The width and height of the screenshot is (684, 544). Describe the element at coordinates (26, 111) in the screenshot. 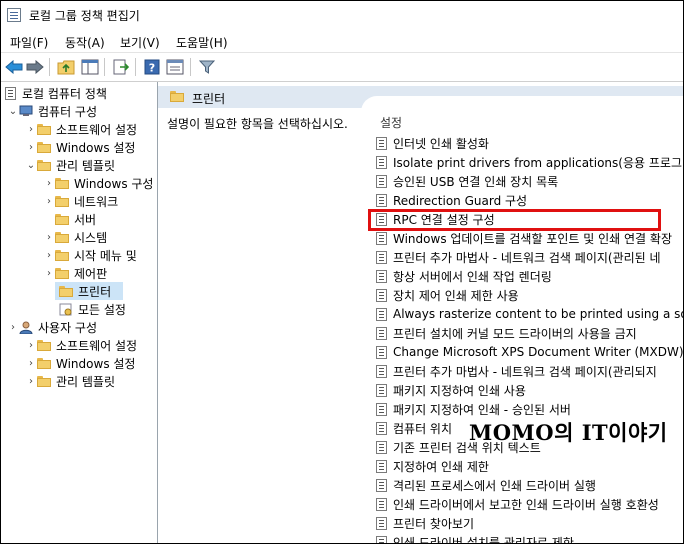

I see `computer-icon` at that location.